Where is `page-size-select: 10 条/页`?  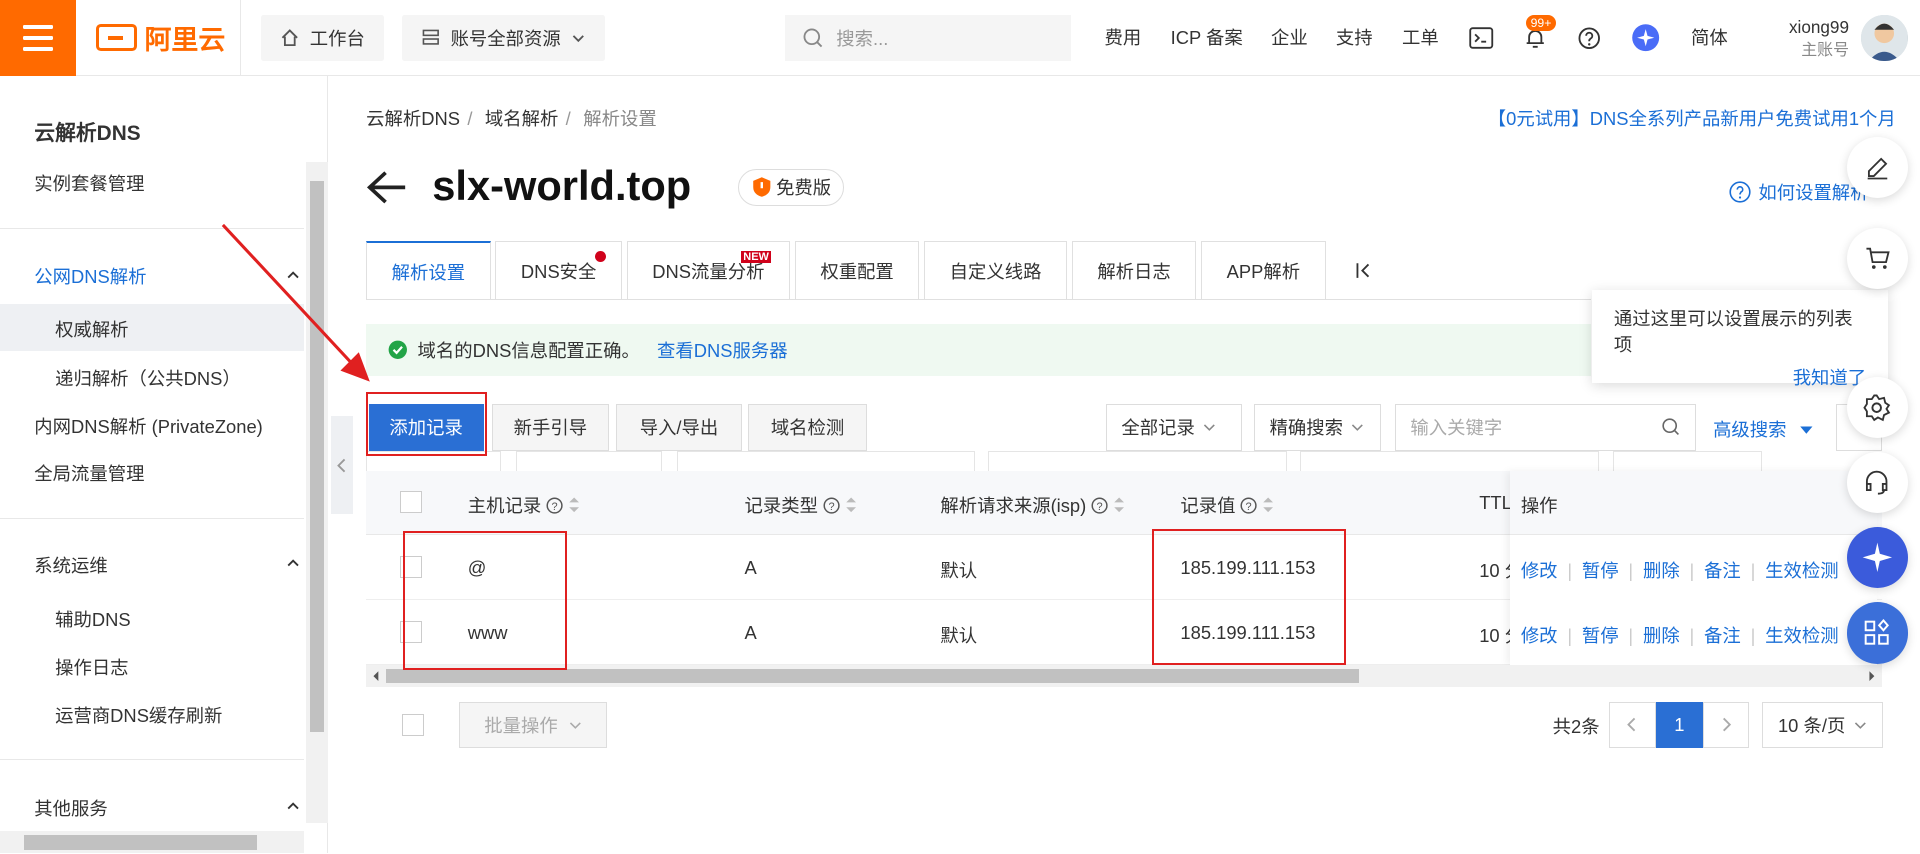
page-size-select: 10 条/页 is located at coordinates (1823, 725).